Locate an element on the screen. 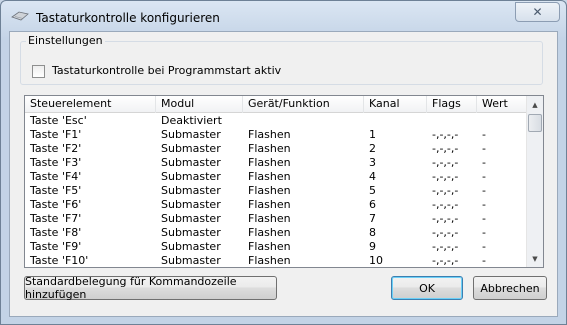 This screenshot has width=567, height=325. cell-kanal: 9 is located at coordinates (372, 246).